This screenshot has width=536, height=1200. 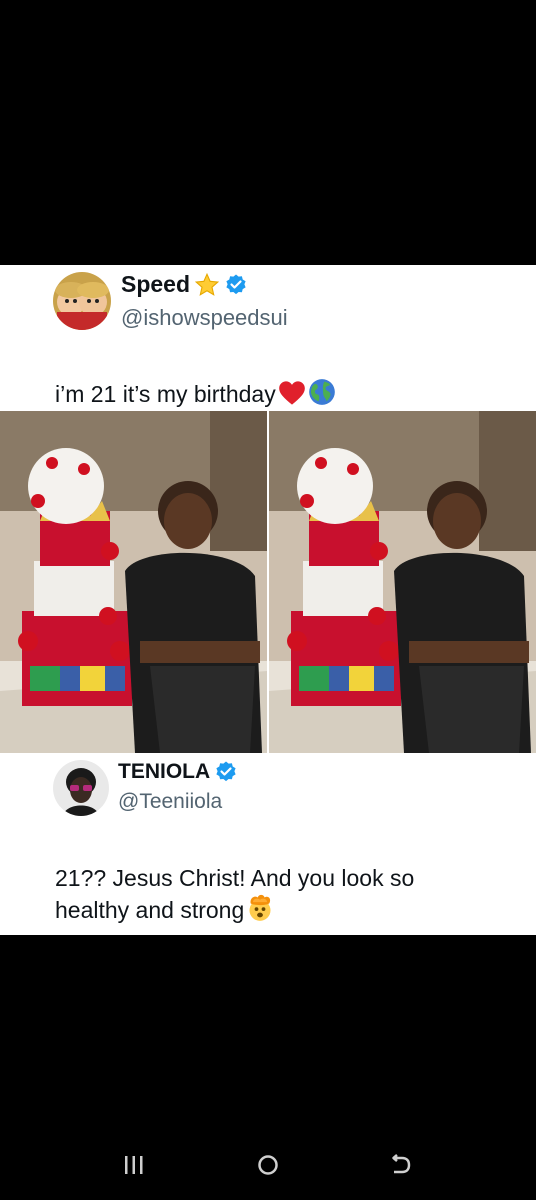 What do you see at coordinates (285, 910) in the screenshot?
I see `tweet-text-line-2: healthy and strong` at bounding box center [285, 910].